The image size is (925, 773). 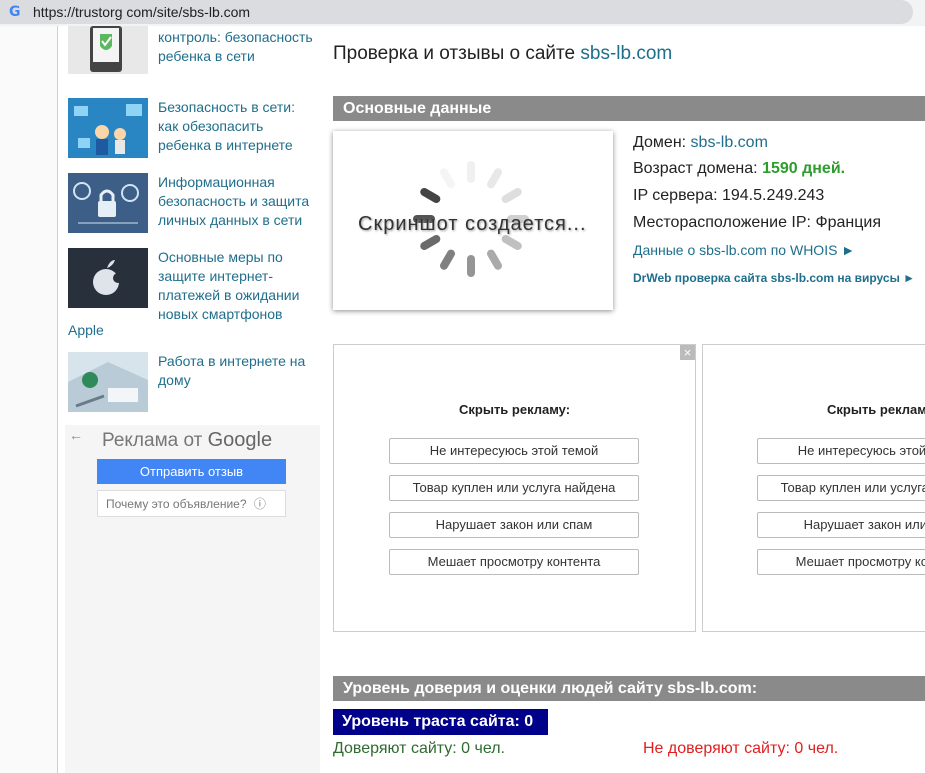 What do you see at coordinates (108, 128) in the screenshot?
I see `kids-network-icon` at bounding box center [108, 128].